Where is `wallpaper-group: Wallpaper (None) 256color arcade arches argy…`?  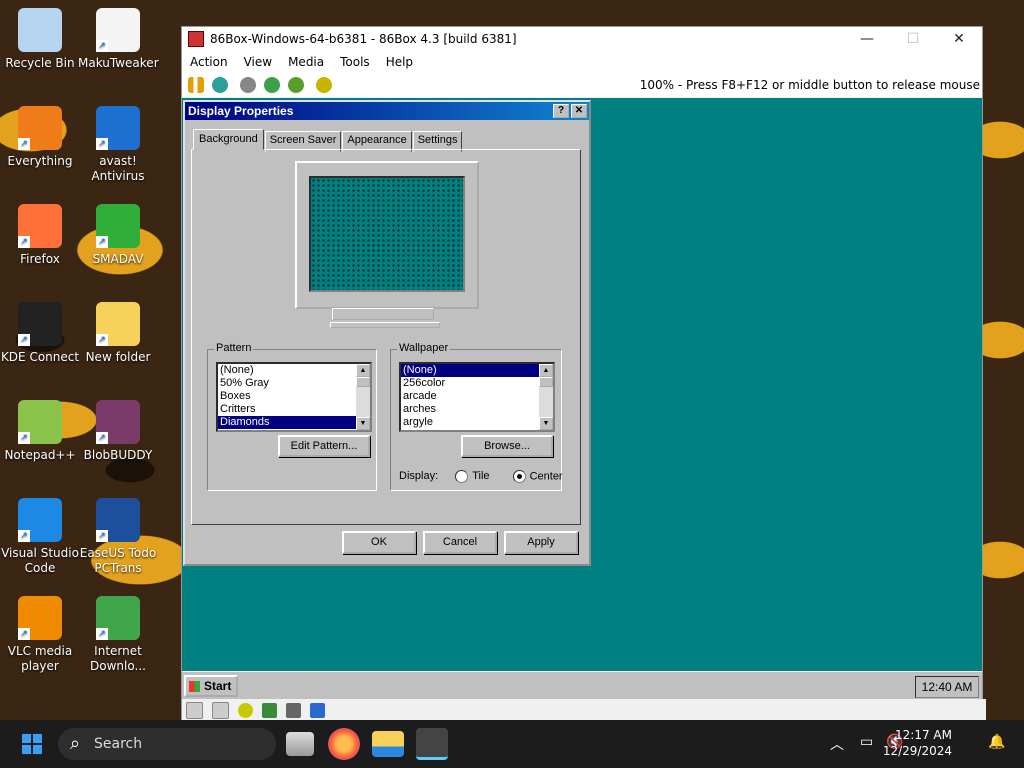
wallpaper-group: Wallpaper (None) 256color arcade arches argy… is located at coordinates (476, 416).